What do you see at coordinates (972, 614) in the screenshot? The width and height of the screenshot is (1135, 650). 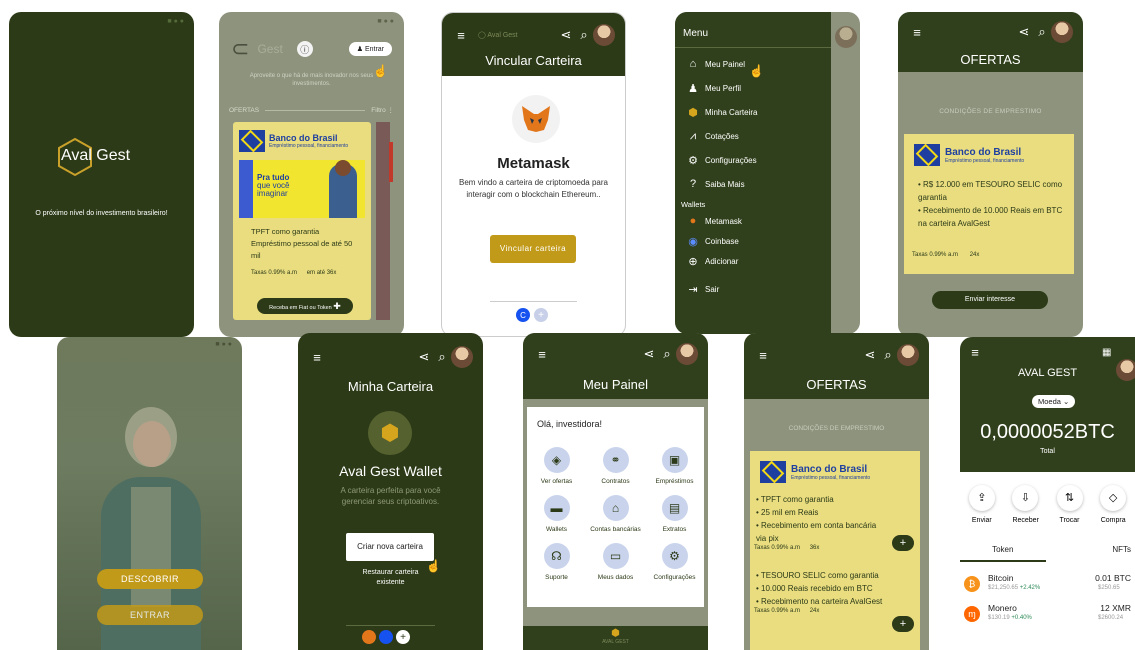 I see `monero-icon: ɱ` at bounding box center [972, 614].